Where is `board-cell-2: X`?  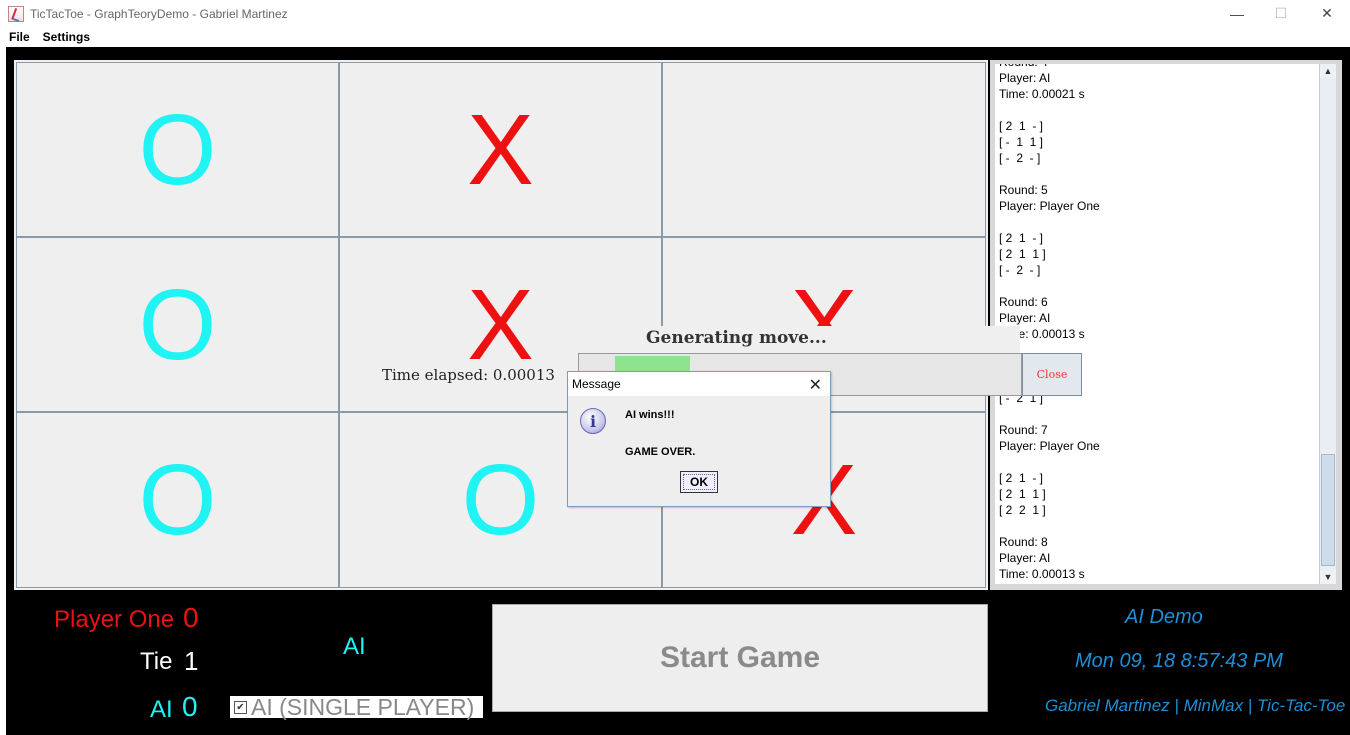 board-cell-2: X is located at coordinates (500, 149).